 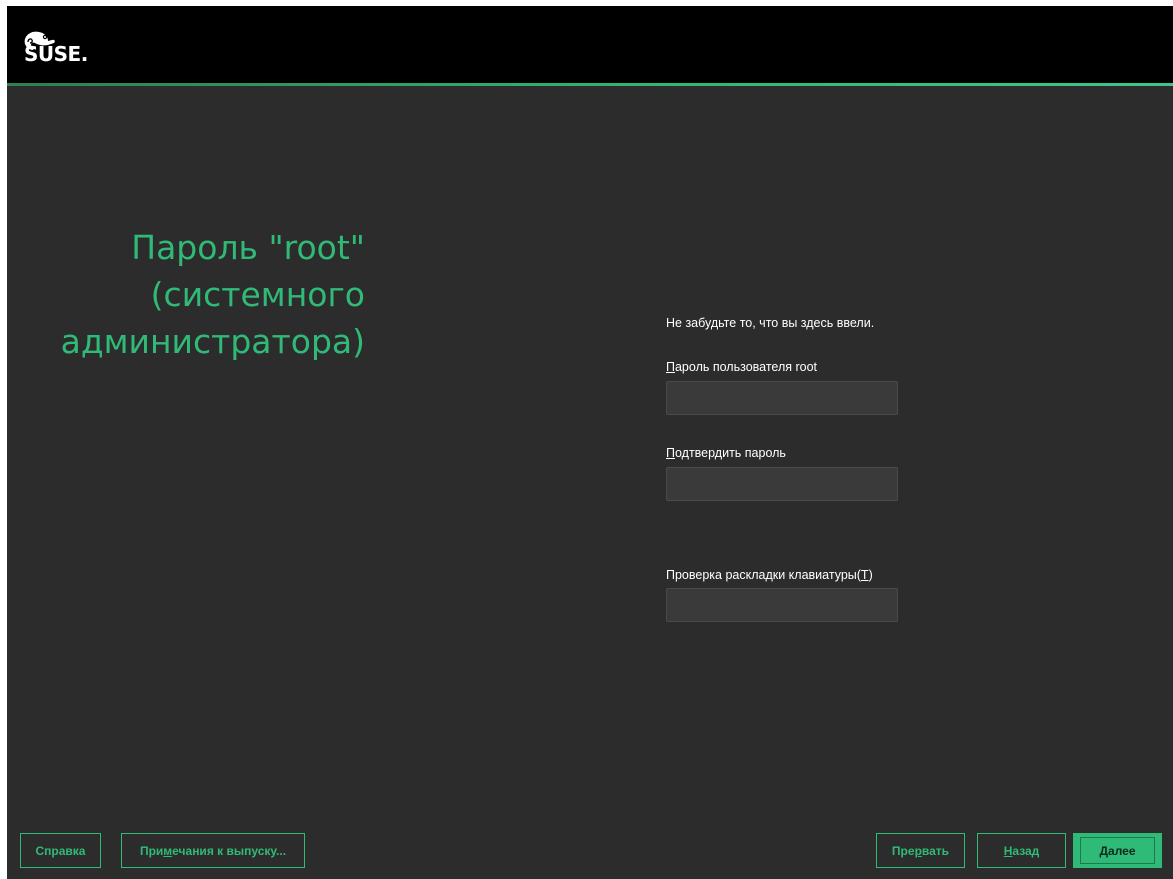 What do you see at coordinates (1026, 850) in the screenshot?
I see `back-label-post: азад` at bounding box center [1026, 850].